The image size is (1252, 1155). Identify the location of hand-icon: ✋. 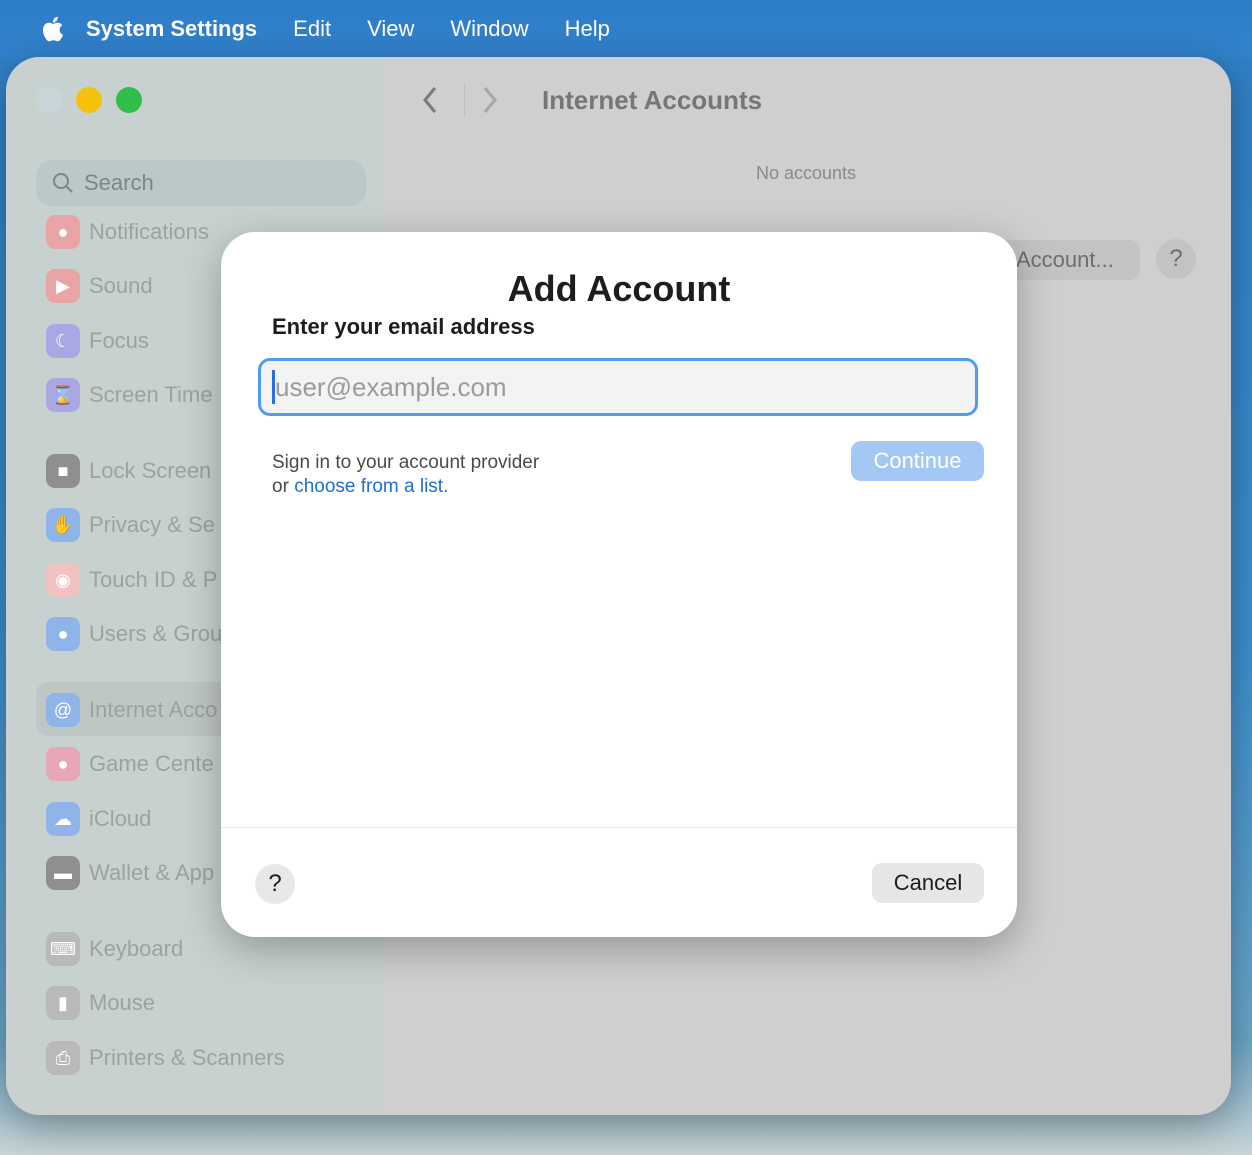
(63, 525).